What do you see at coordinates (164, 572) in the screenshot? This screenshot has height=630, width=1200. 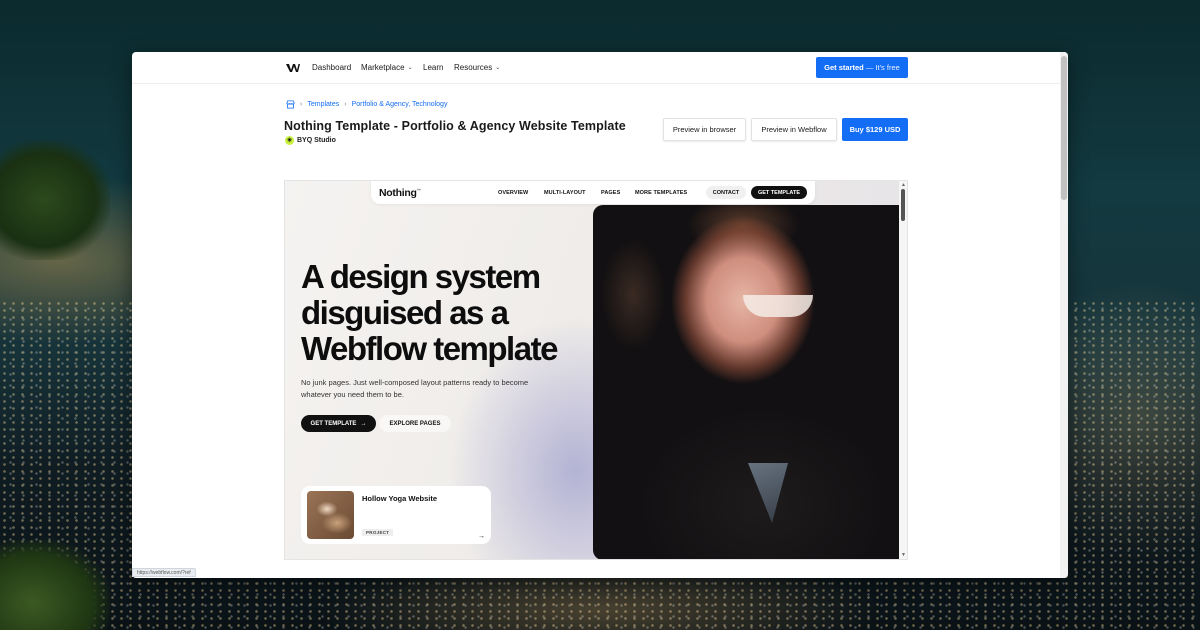 I see `status-bar-url: https://webflow.com/?ref` at bounding box center [164, 572].